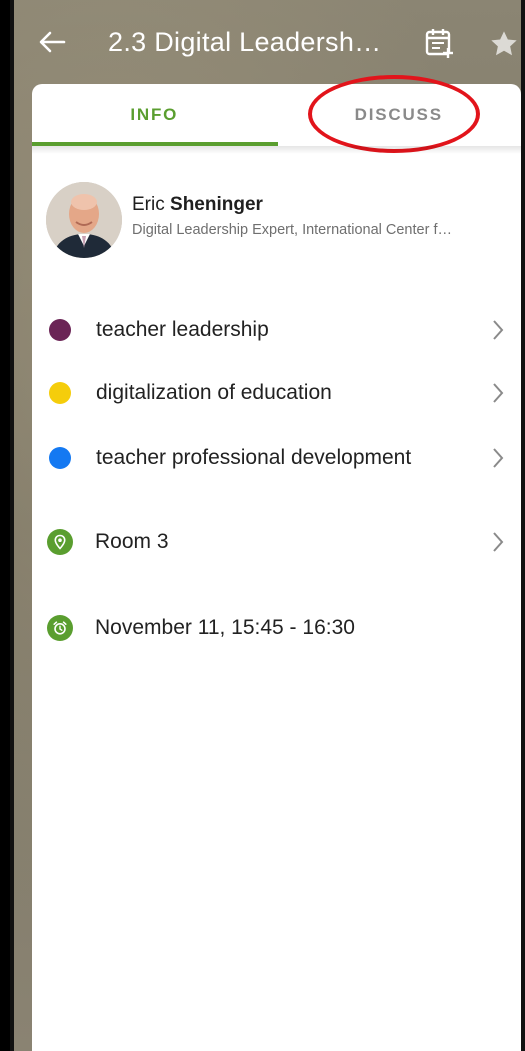 This screenshot has width=525, height=1051. I want to click on topic-label: teacher leadership, so click(182, 329).